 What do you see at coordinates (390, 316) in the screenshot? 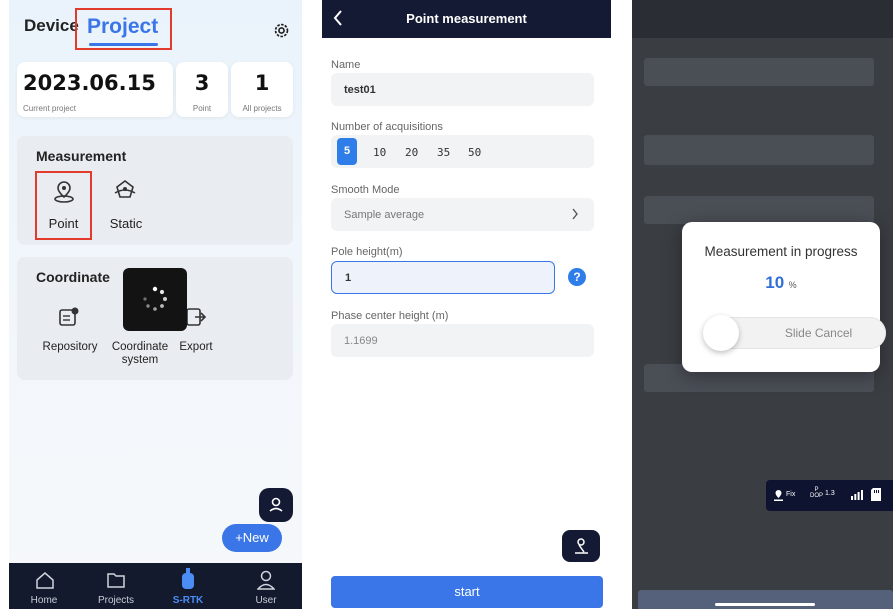
I see `phase-center-label: Phase center height (m)` at bounding box center [390, 316].